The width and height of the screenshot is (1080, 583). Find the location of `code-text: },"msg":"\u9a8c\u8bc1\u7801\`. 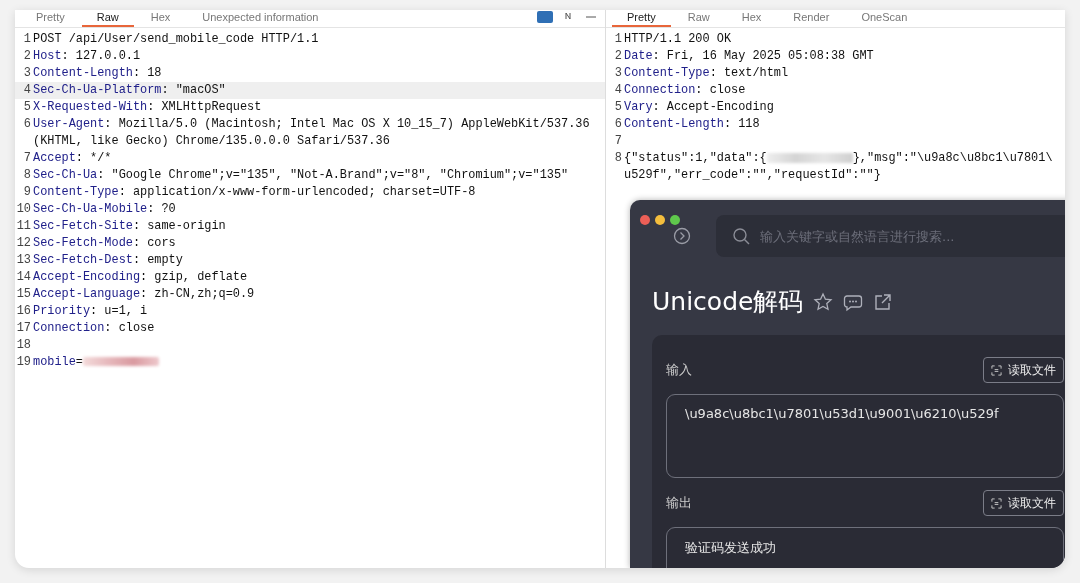

code-text: },"msg":"\u9a8c\u8bc1\u7801\ is located at coordinates (952, 158).